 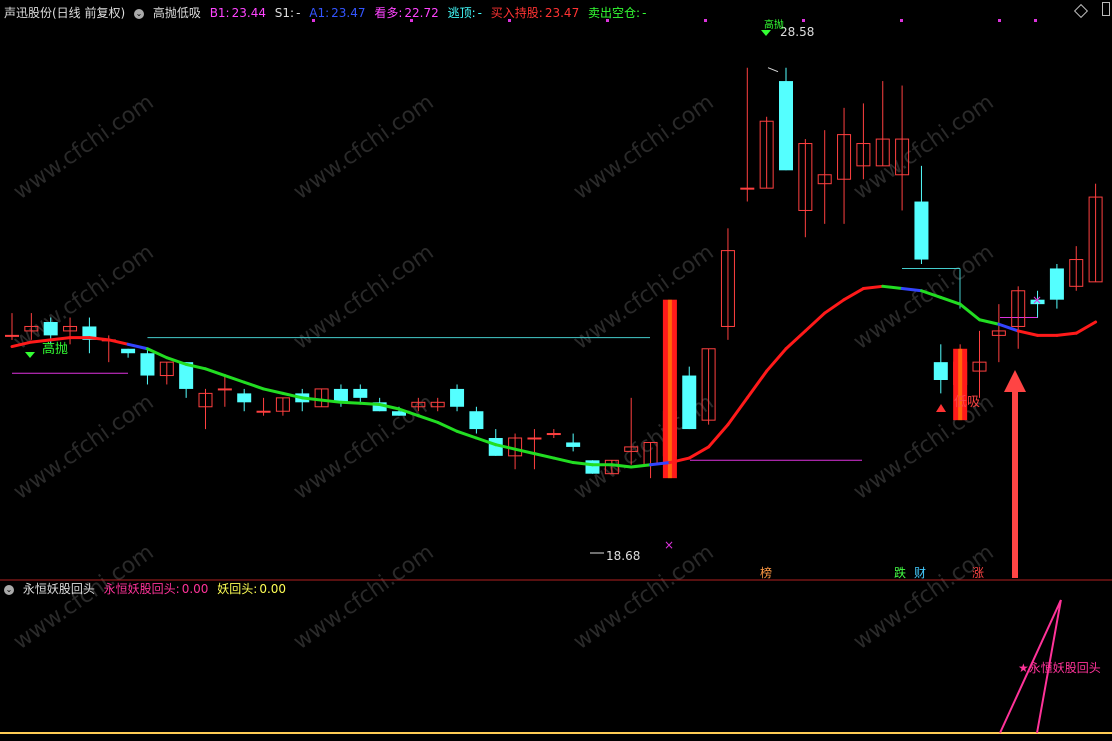 I want to click on a1-label: A1:, so click(x=319, y=13).